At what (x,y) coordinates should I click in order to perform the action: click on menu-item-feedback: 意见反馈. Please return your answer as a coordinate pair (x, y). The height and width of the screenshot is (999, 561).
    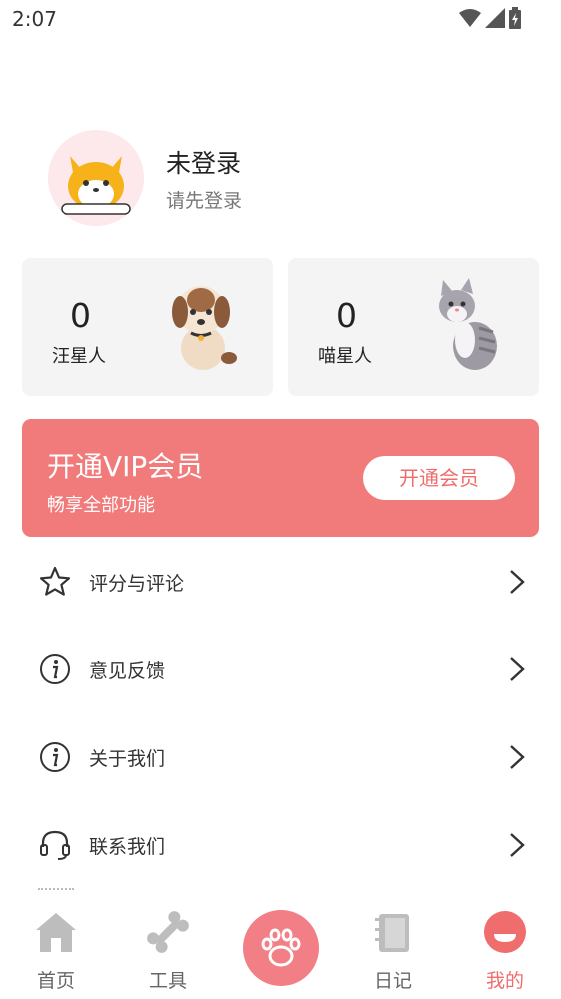
    Looking at the image, I should click on (280, 668).